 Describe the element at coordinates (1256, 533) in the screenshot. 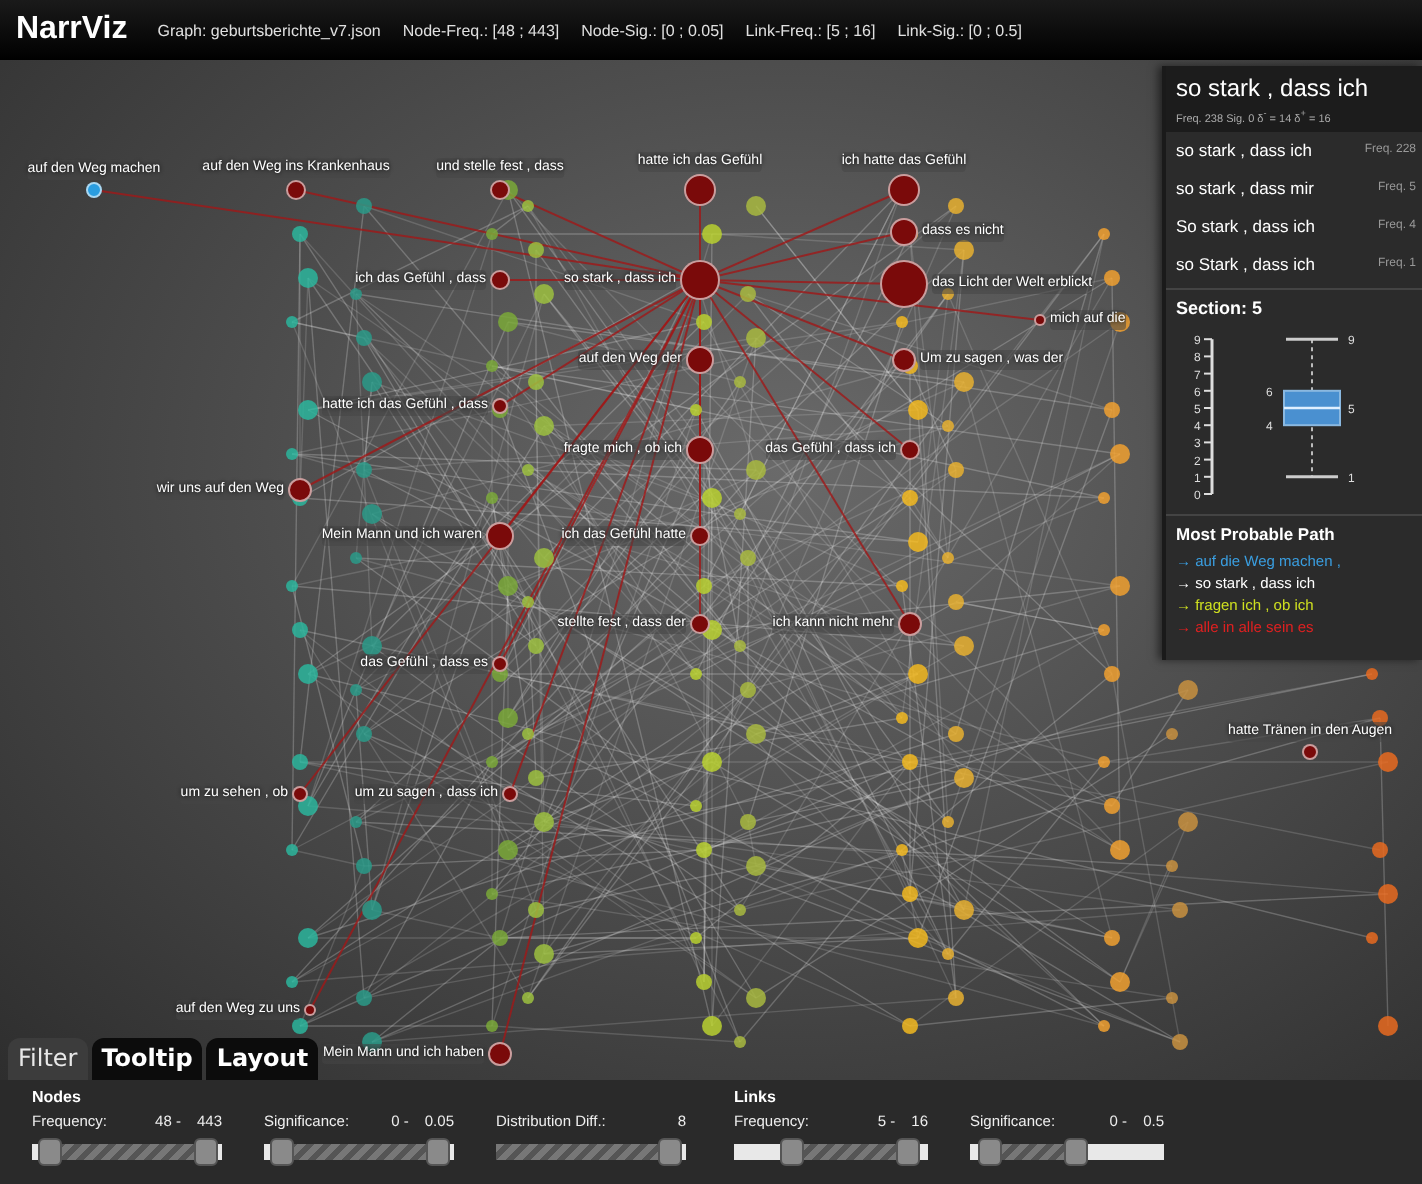

I see `path-title: Most Probable Path` at that location.